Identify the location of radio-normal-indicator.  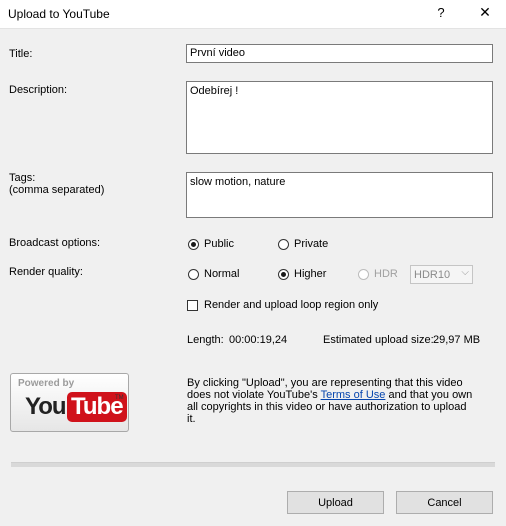
(193, 274).